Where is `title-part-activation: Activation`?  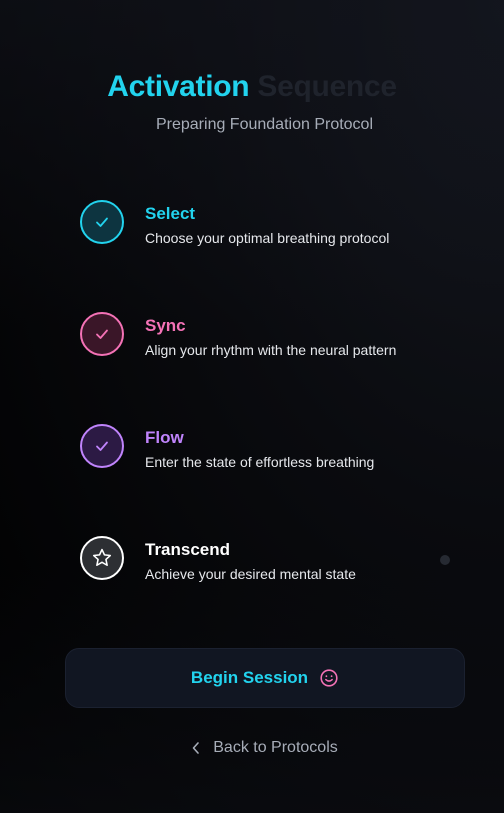
title-part-activation: Activation is located at coordinates (178, 86).